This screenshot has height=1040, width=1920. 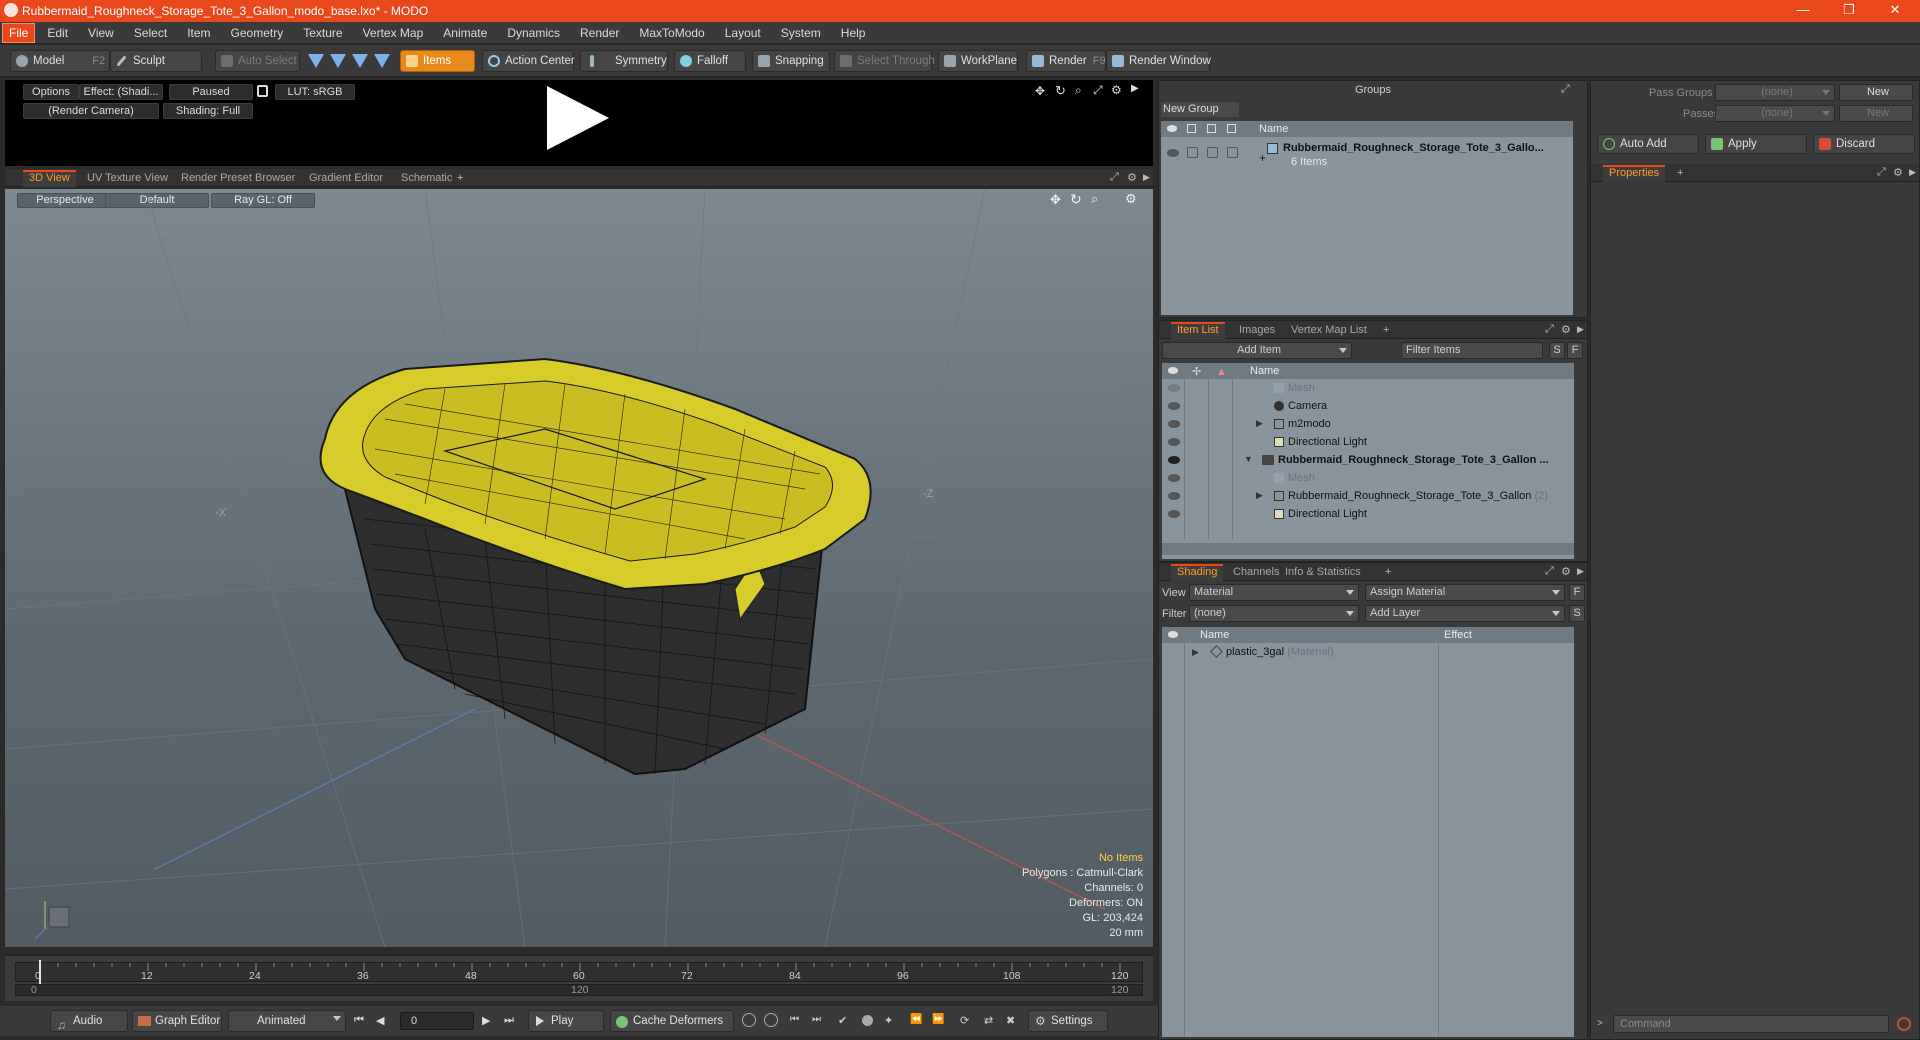 I want to click on zoom-icon: ⌕, so click(x=1078, y=90).